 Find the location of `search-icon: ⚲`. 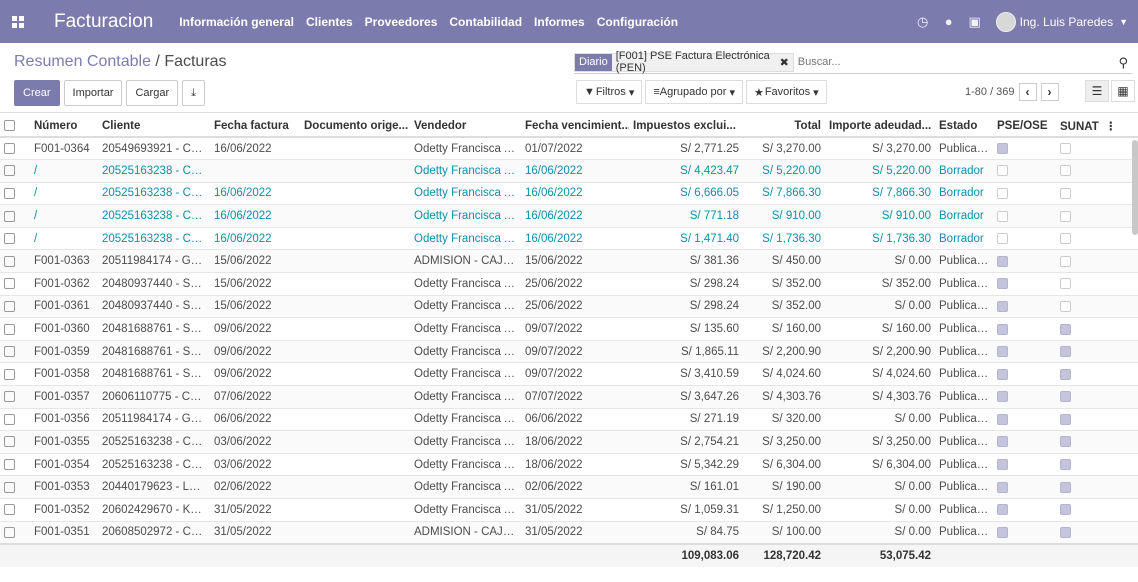

search-icon: ⚲ is located at coordinates (1123, 63).